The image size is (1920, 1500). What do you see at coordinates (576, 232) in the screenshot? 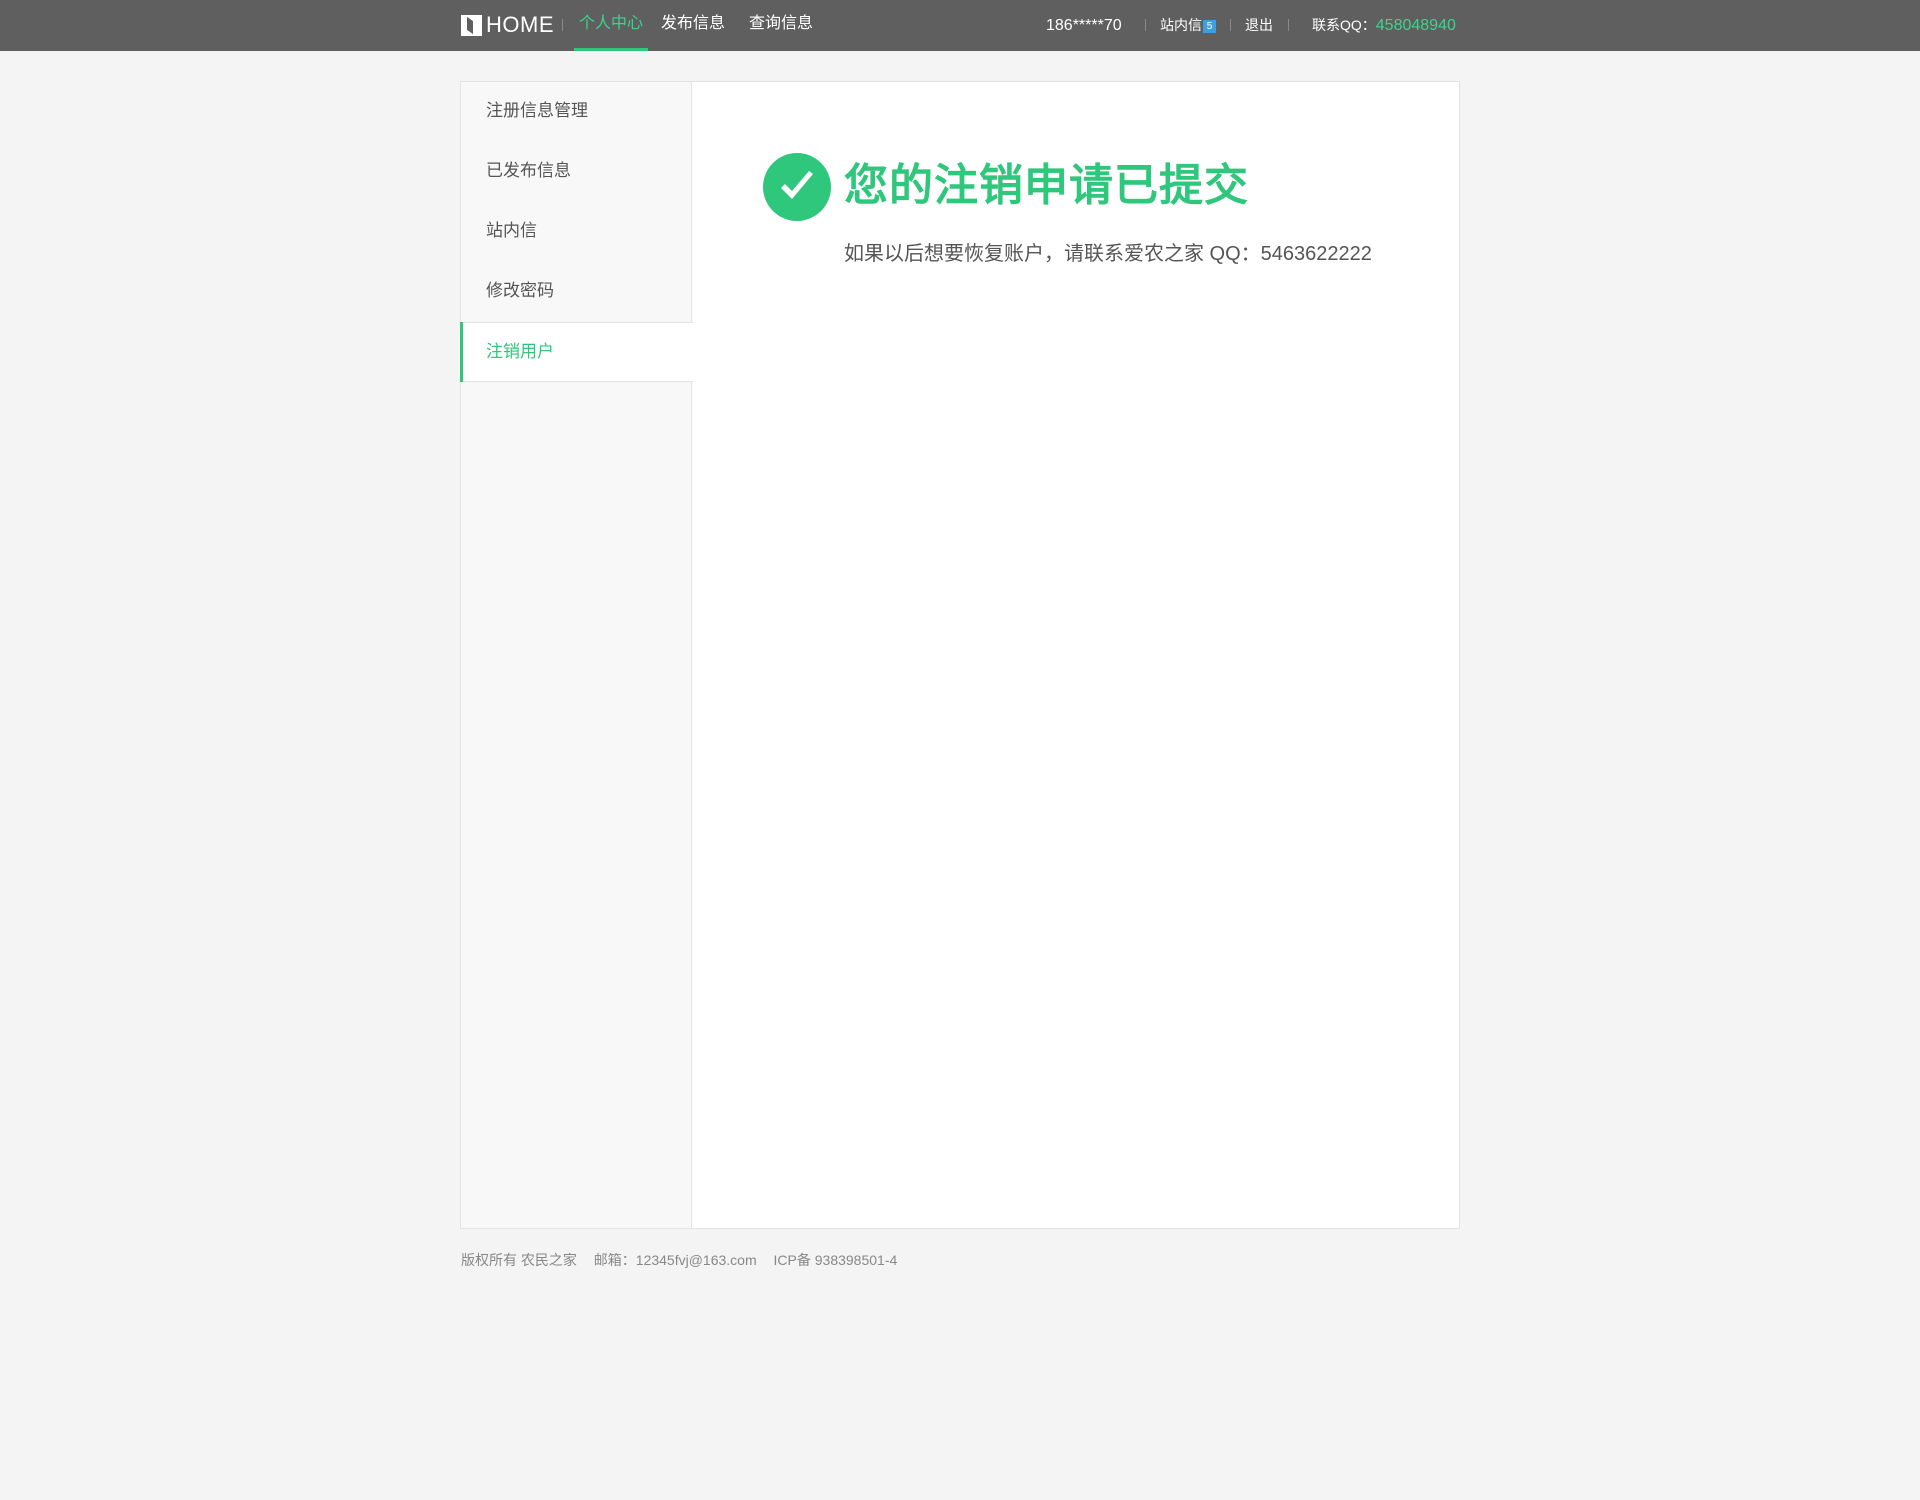
I see `sidebar-item-messages: 站内信` at bounding box center [576, 232].